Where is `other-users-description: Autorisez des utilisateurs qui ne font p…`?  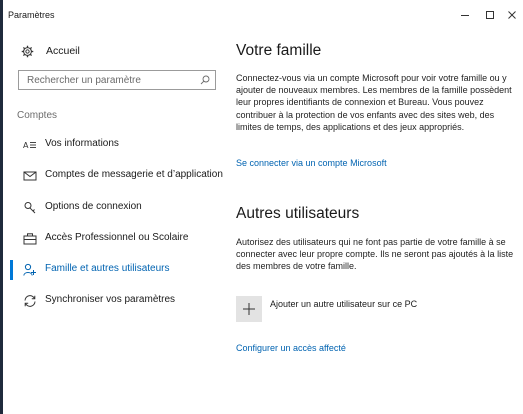 other-users-description: Autorisez des utilisateurs qui ne font p… is located at coordinates (375, 254).